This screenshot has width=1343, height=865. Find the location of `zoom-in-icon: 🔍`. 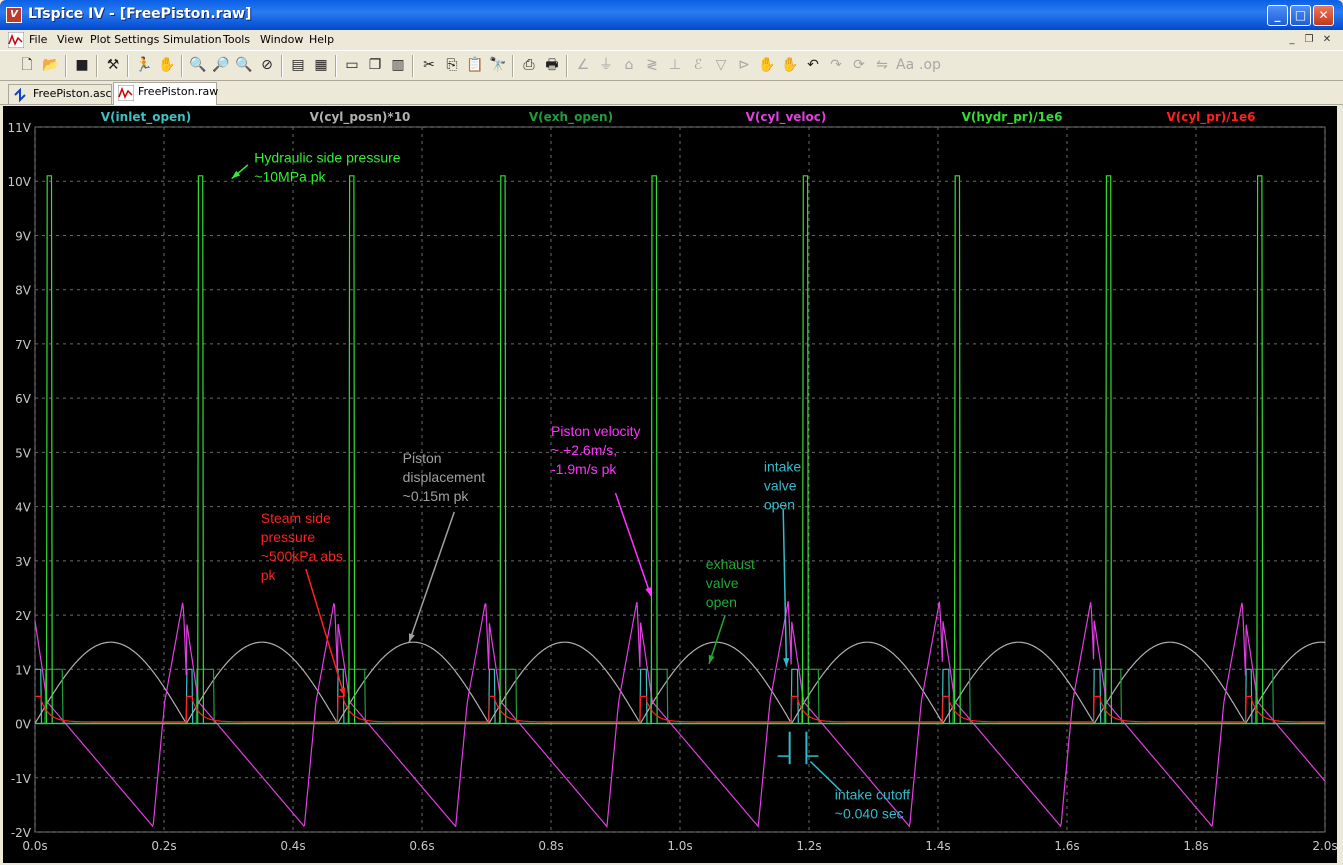

zoom-in-icon: 🔍 is located at coordinates (198, 65).